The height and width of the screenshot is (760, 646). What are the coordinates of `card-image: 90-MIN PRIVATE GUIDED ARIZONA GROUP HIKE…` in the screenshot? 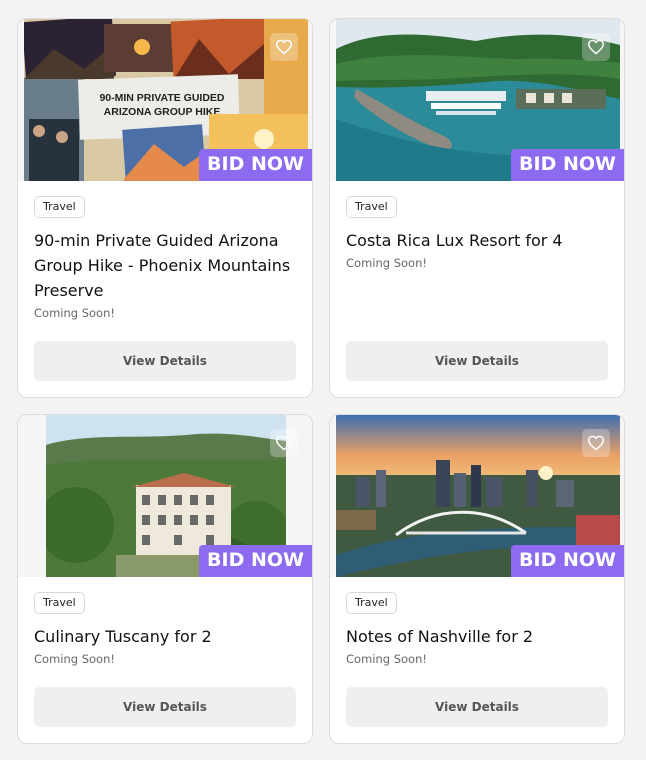 It's located at (165, 100).